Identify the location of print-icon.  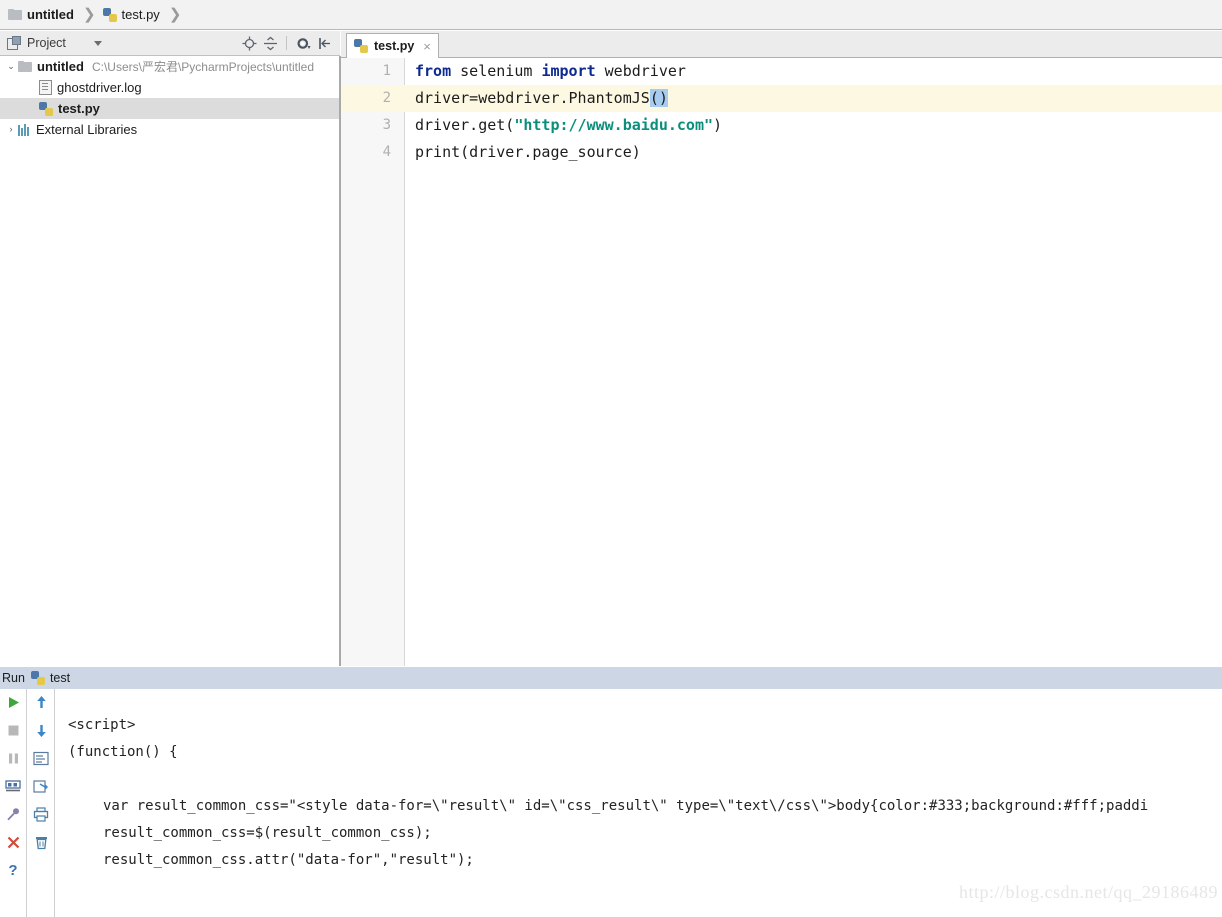
(41, 814).